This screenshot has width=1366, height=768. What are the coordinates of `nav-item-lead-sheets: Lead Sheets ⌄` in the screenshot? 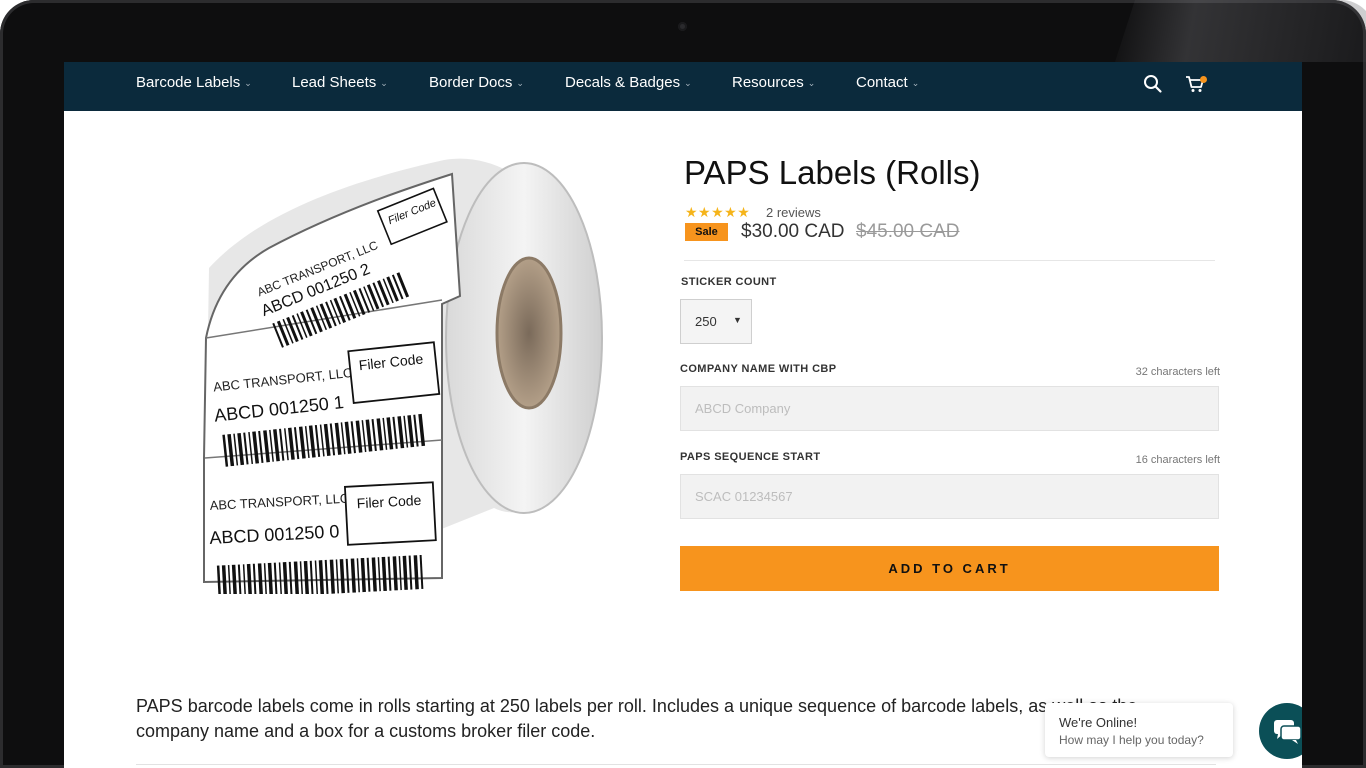 It's located at (340, 86).